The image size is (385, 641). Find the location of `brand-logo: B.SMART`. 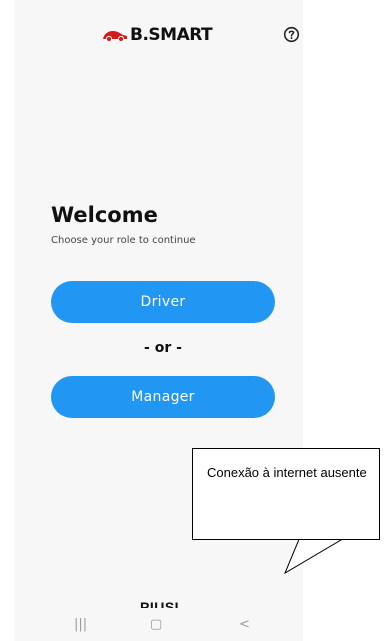

brand-logo: B.SMART is located at coordinates (157, 35).